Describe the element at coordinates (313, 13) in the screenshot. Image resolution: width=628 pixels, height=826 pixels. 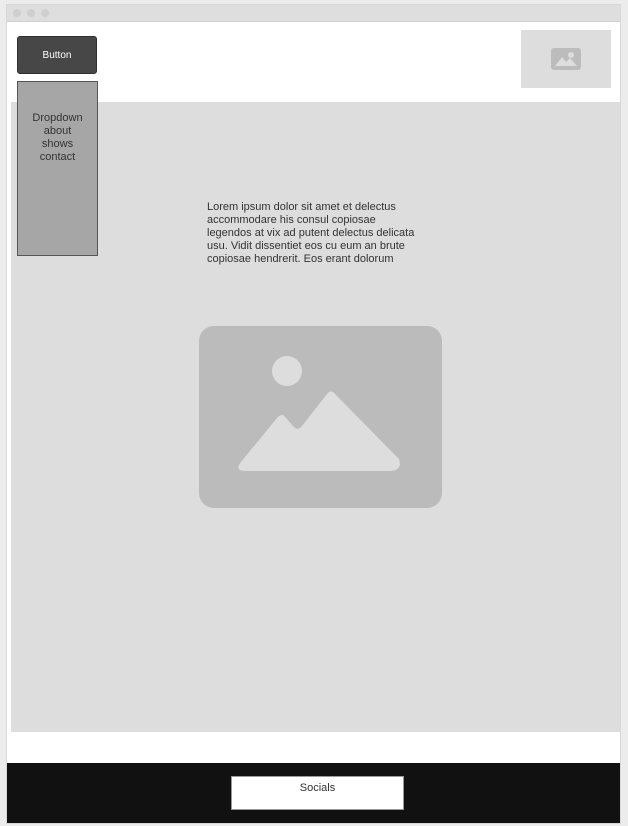
I see `window-titlebar` at that location.